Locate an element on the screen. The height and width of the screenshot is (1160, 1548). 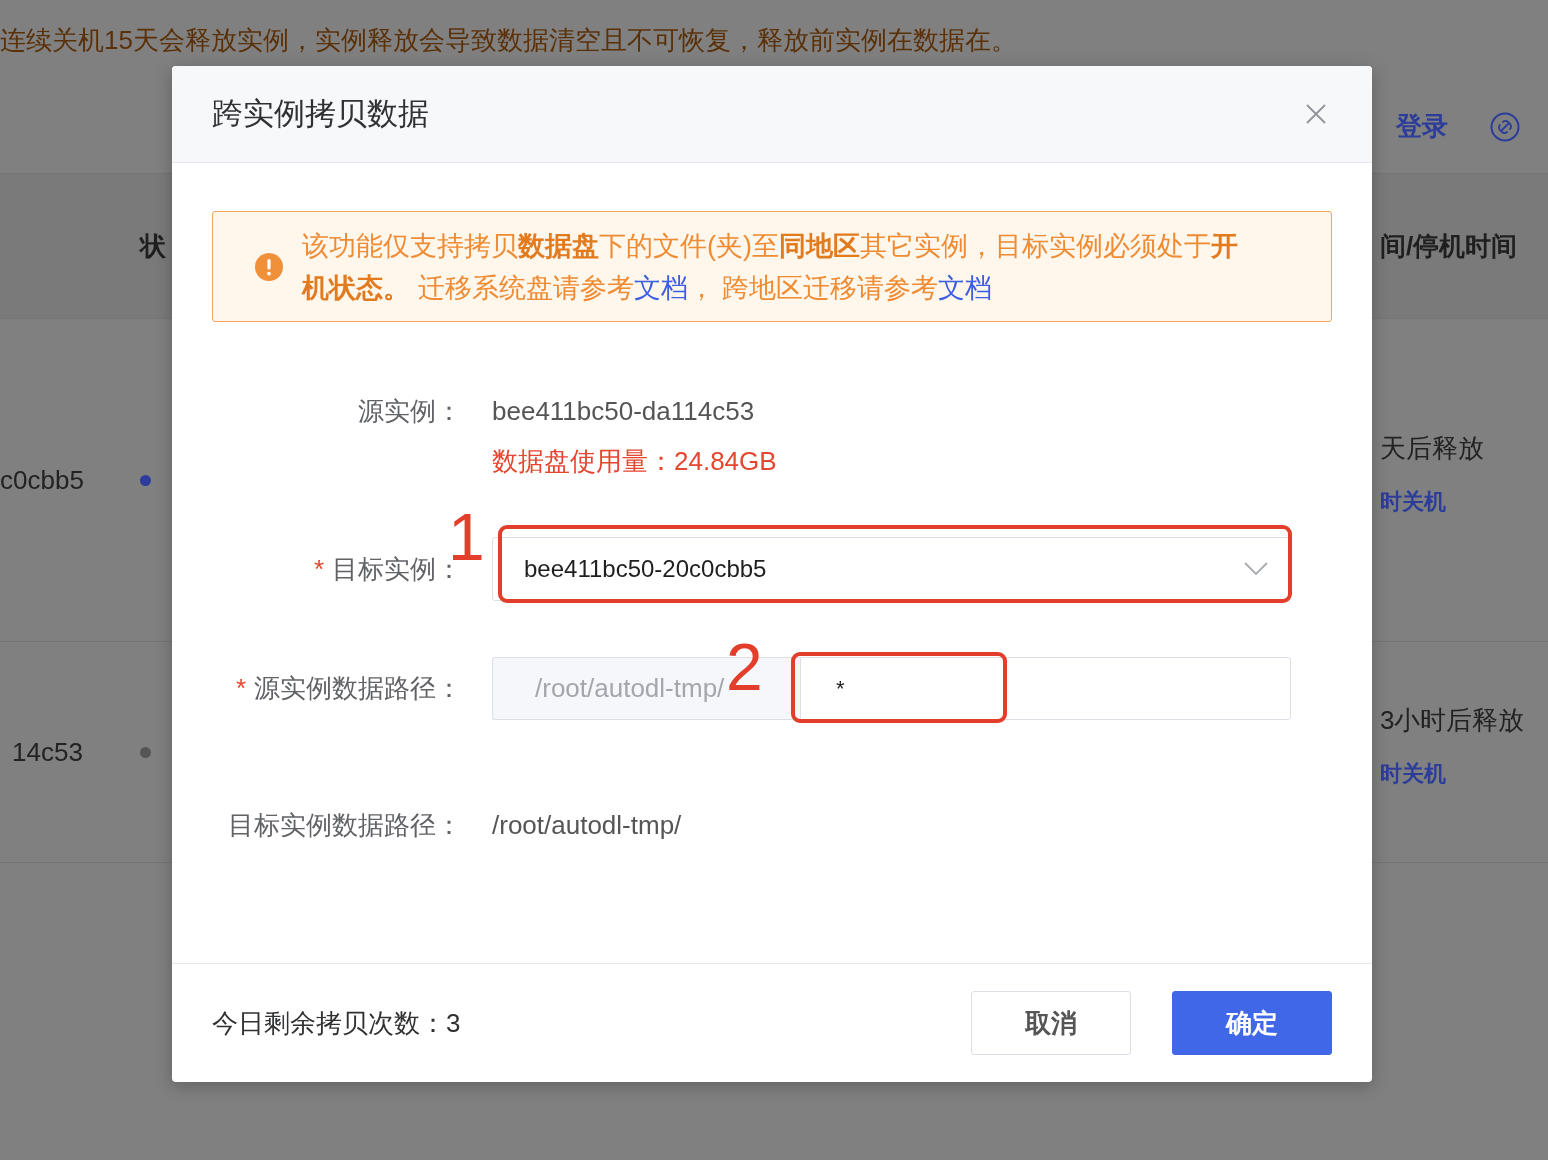
field-label: 源实例： is located at coordinates (410, 411).